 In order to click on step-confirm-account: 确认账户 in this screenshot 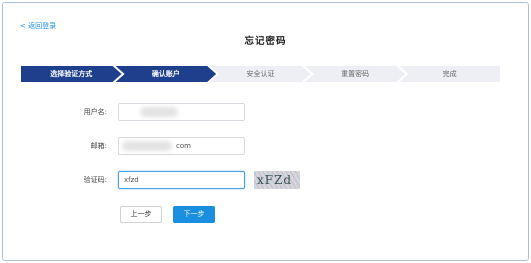, I will do `click(166, 74)`.